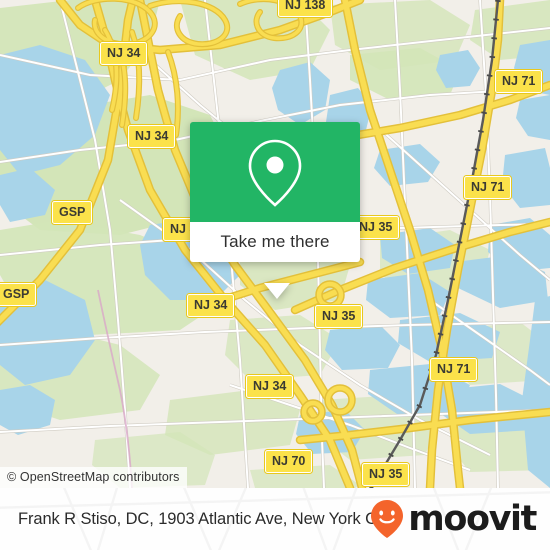 The height and width of the screenshot is (550, 550). What do you see at coordinates (305, 9) in the screenshot?
I see `road-shield: NJ 138` at bounding box center [305, 9].